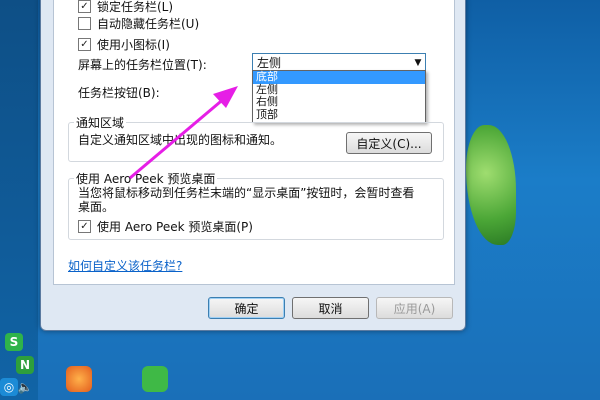 The image size is (600, 400). Describe the element at coordinates (84, 6) in the screenshot. I see `lock-taskbar-checkbox: ✓` at that location.